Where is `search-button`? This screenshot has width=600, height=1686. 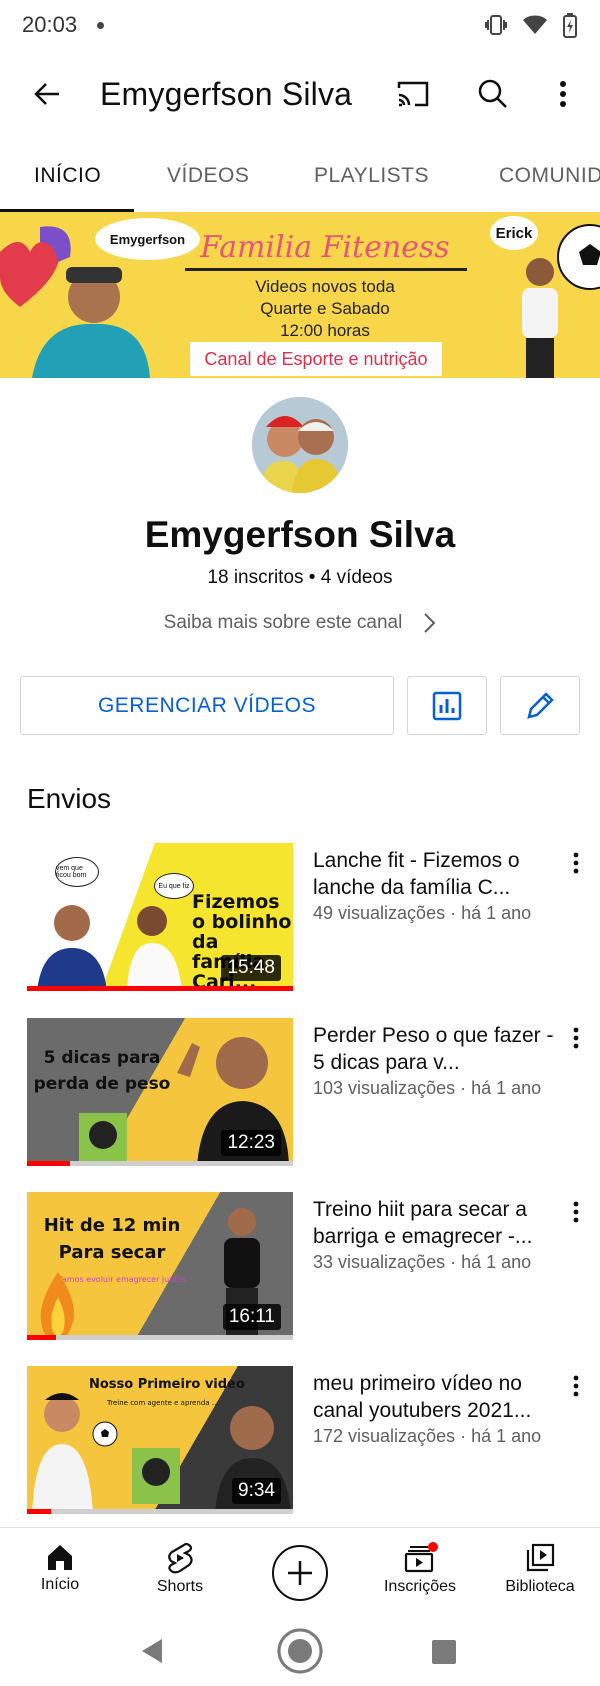
search-button is located at coordinates (493, 94).